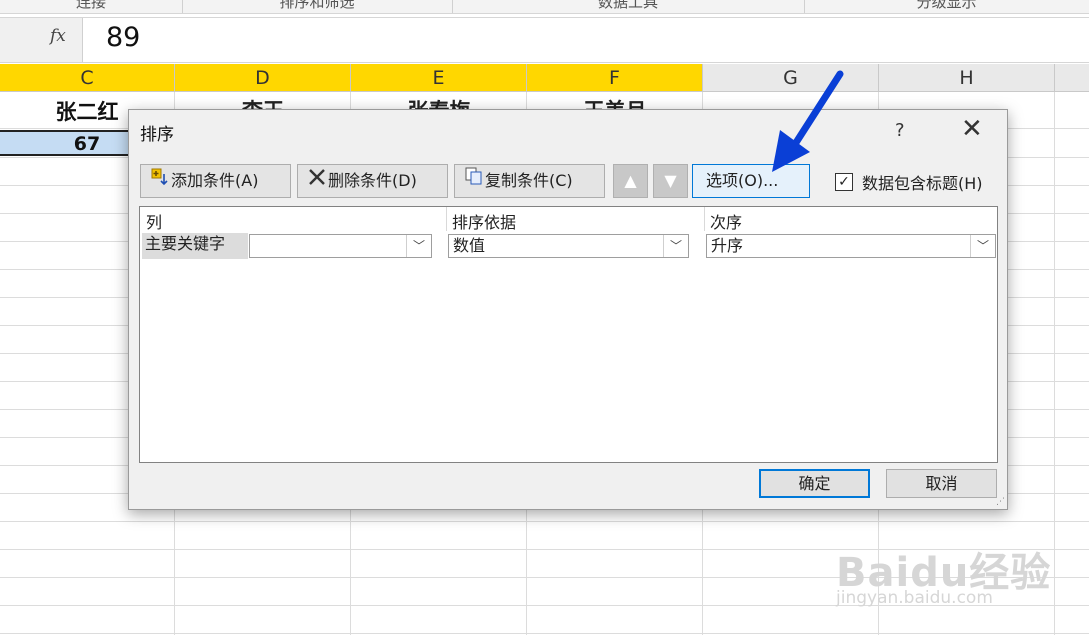 This screenshot has width=1089, height=635. I want to click on ribbon-group-sort-filter: 排序和筛选, so click(317, 6).